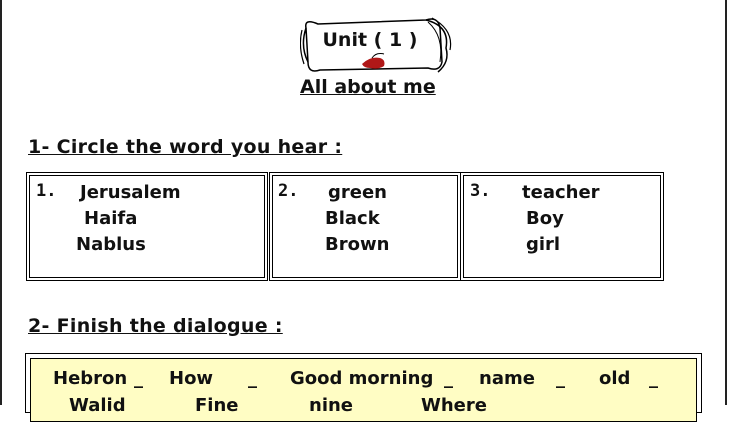 This screenshot has height=422, width=729. I want to click on group-number: 2., so click(288, 191).